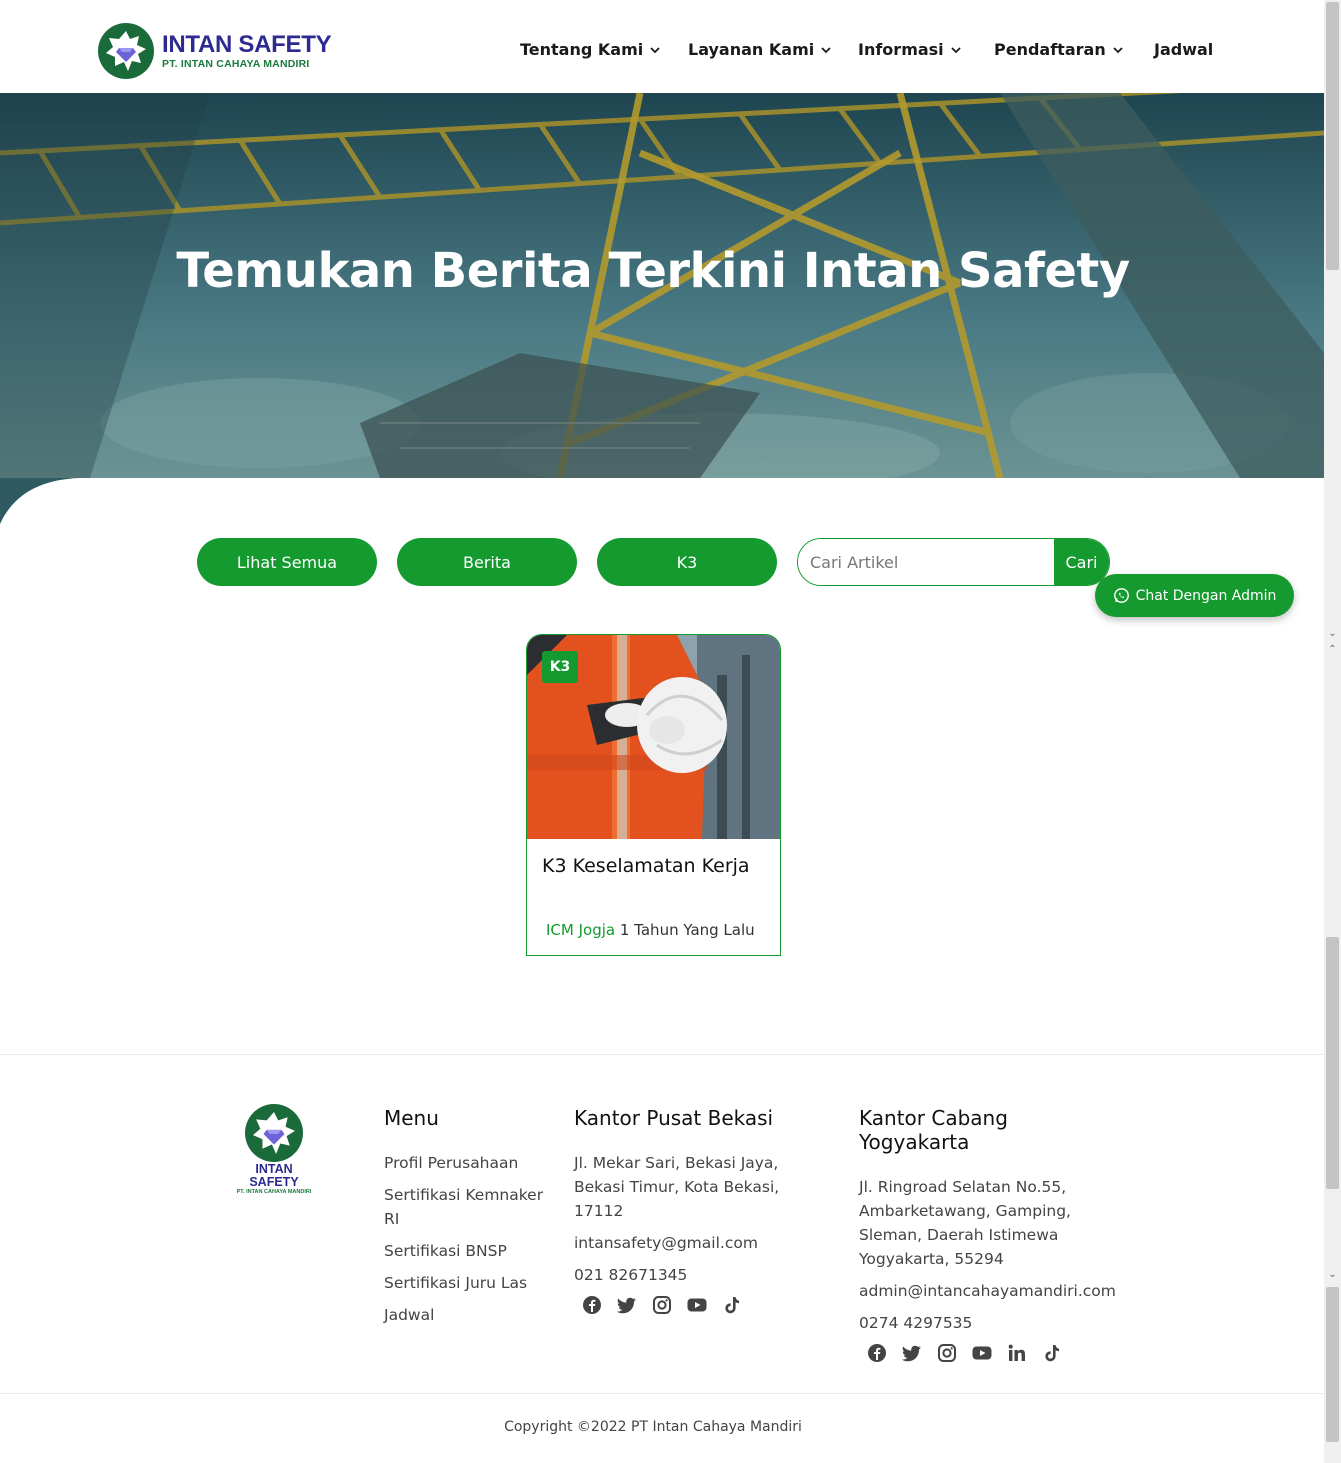 Image resolution: width=1341 pixels, height=1463 pixels. Describe the element at coordinates (701, 1243) in the screenshot. I see `footer-pusat-email: intansafety@gmail.com` at that location.